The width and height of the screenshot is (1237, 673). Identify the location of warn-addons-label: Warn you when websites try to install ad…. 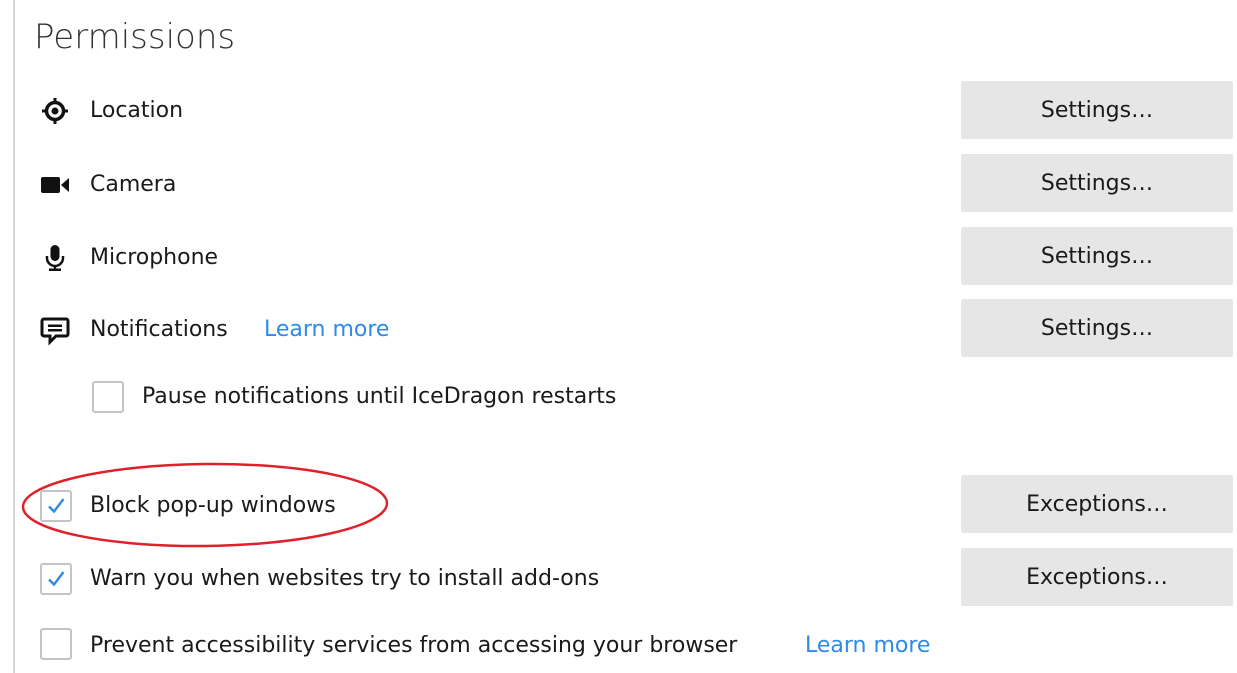
(345, 578).